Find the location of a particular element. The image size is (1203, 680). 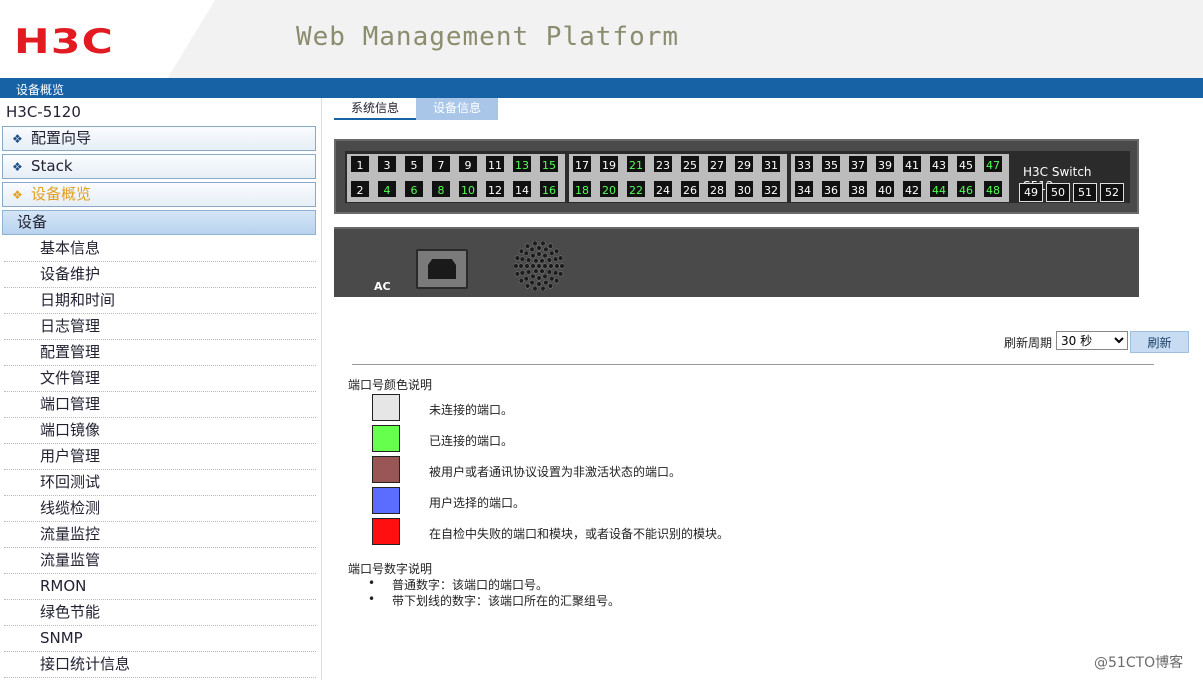

sidebar-item: 流量监管 is located at coordinates (160, 561).